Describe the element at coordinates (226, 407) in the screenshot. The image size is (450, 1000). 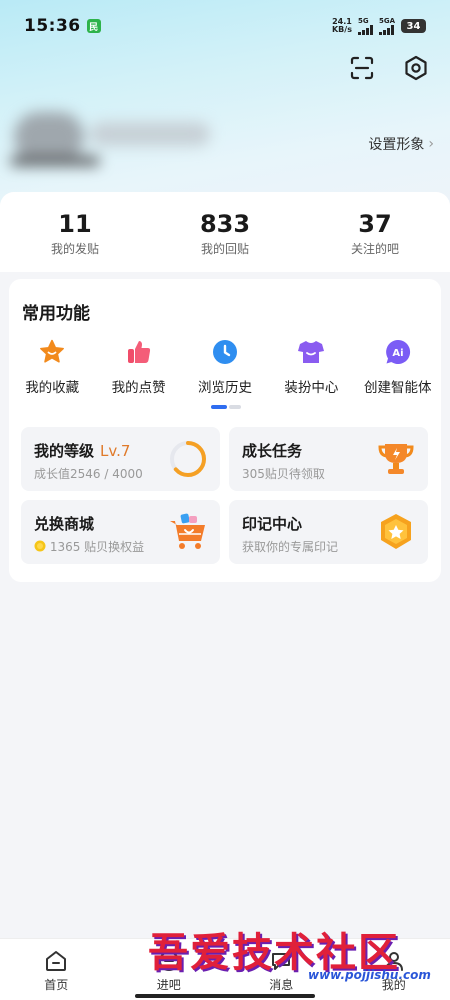
I see `page-indicator` at that location.